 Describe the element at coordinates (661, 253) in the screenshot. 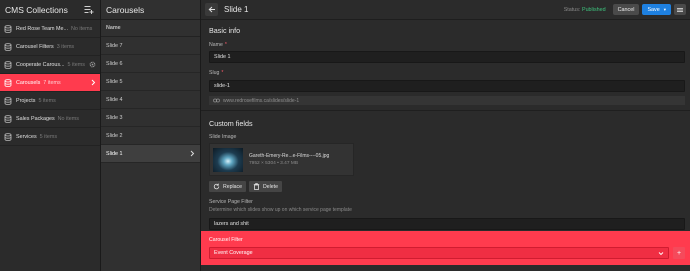

I see `chevron-down-icon` at that location.